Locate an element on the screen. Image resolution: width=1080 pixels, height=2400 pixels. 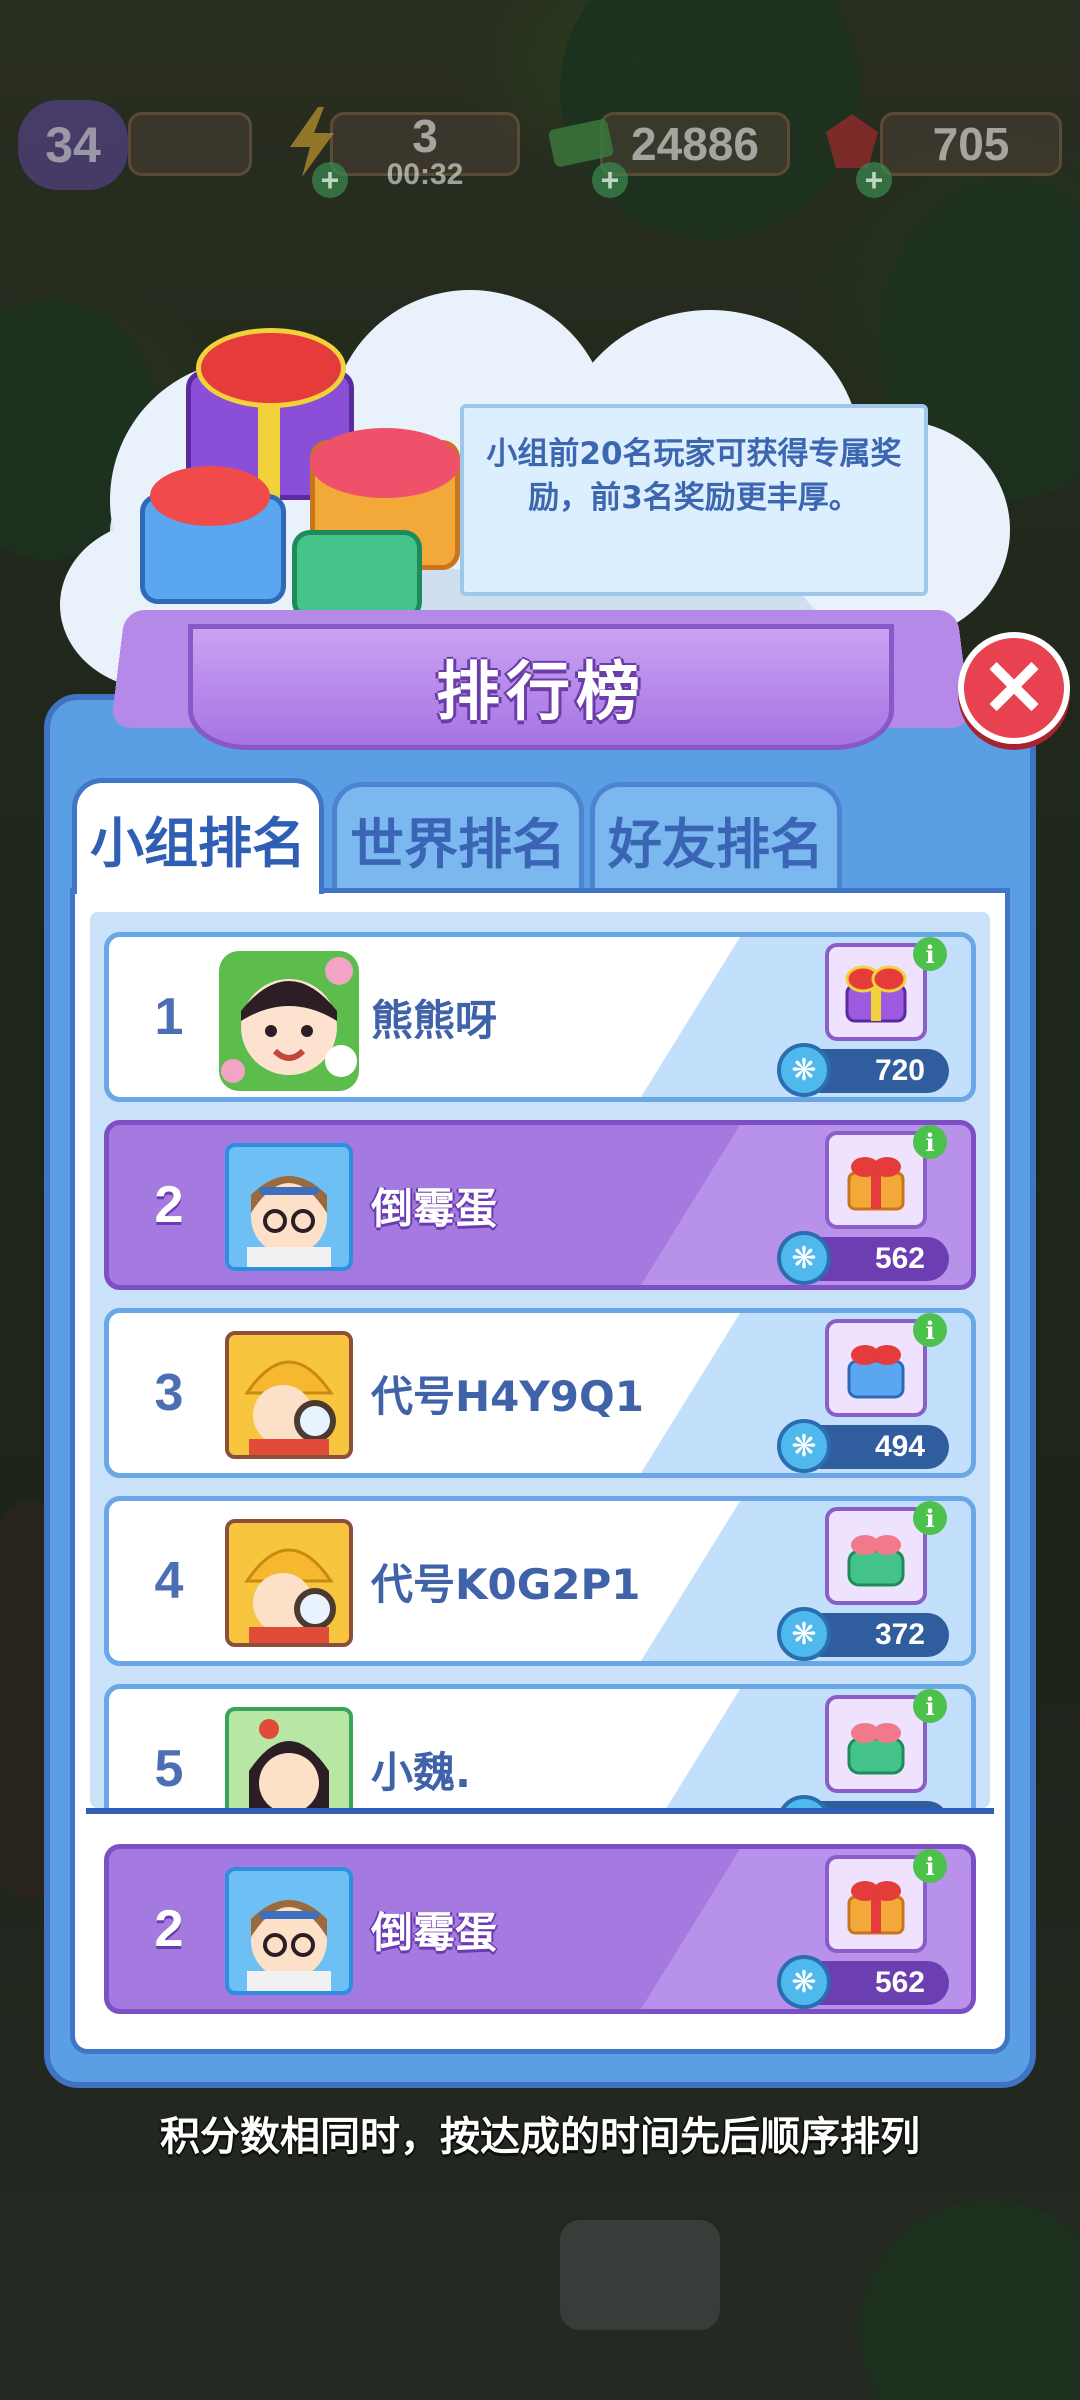
cash-counter: 24886 is located at coordinates (695, 144).